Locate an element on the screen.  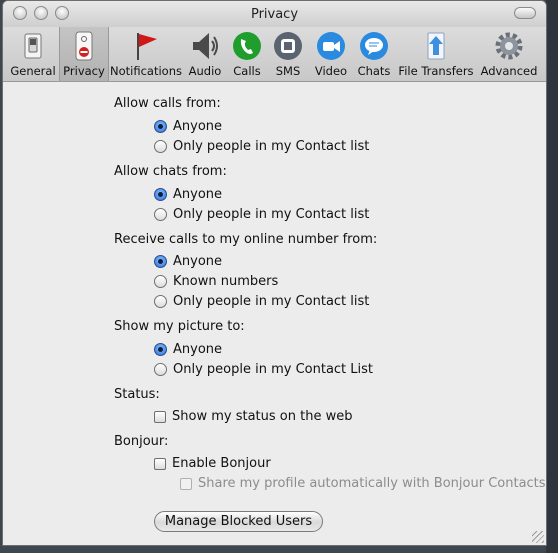
online-contacts-radio: Only people in my Contact list is located at coordinates (261, 301).